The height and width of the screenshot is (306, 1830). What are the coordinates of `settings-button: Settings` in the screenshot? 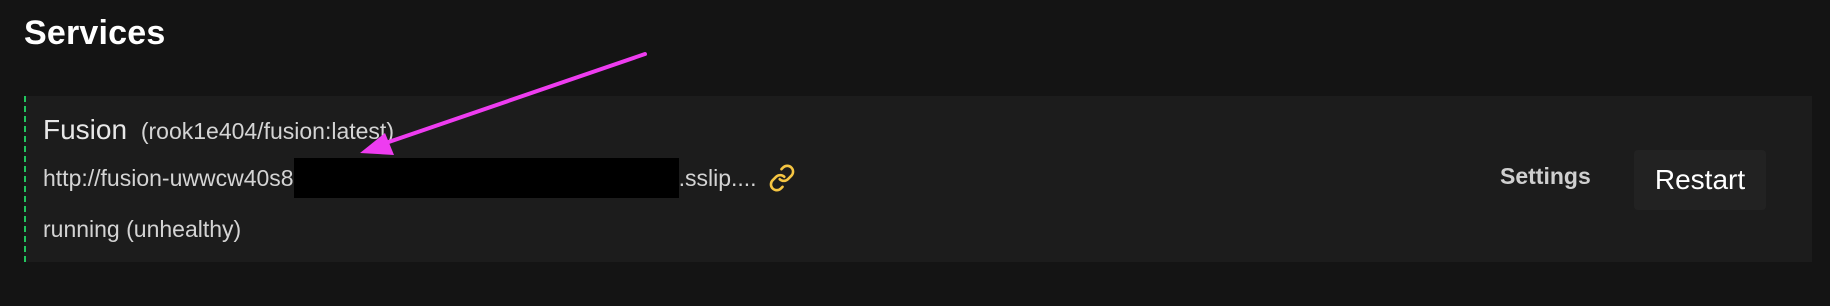 It's located at (1545, 176).